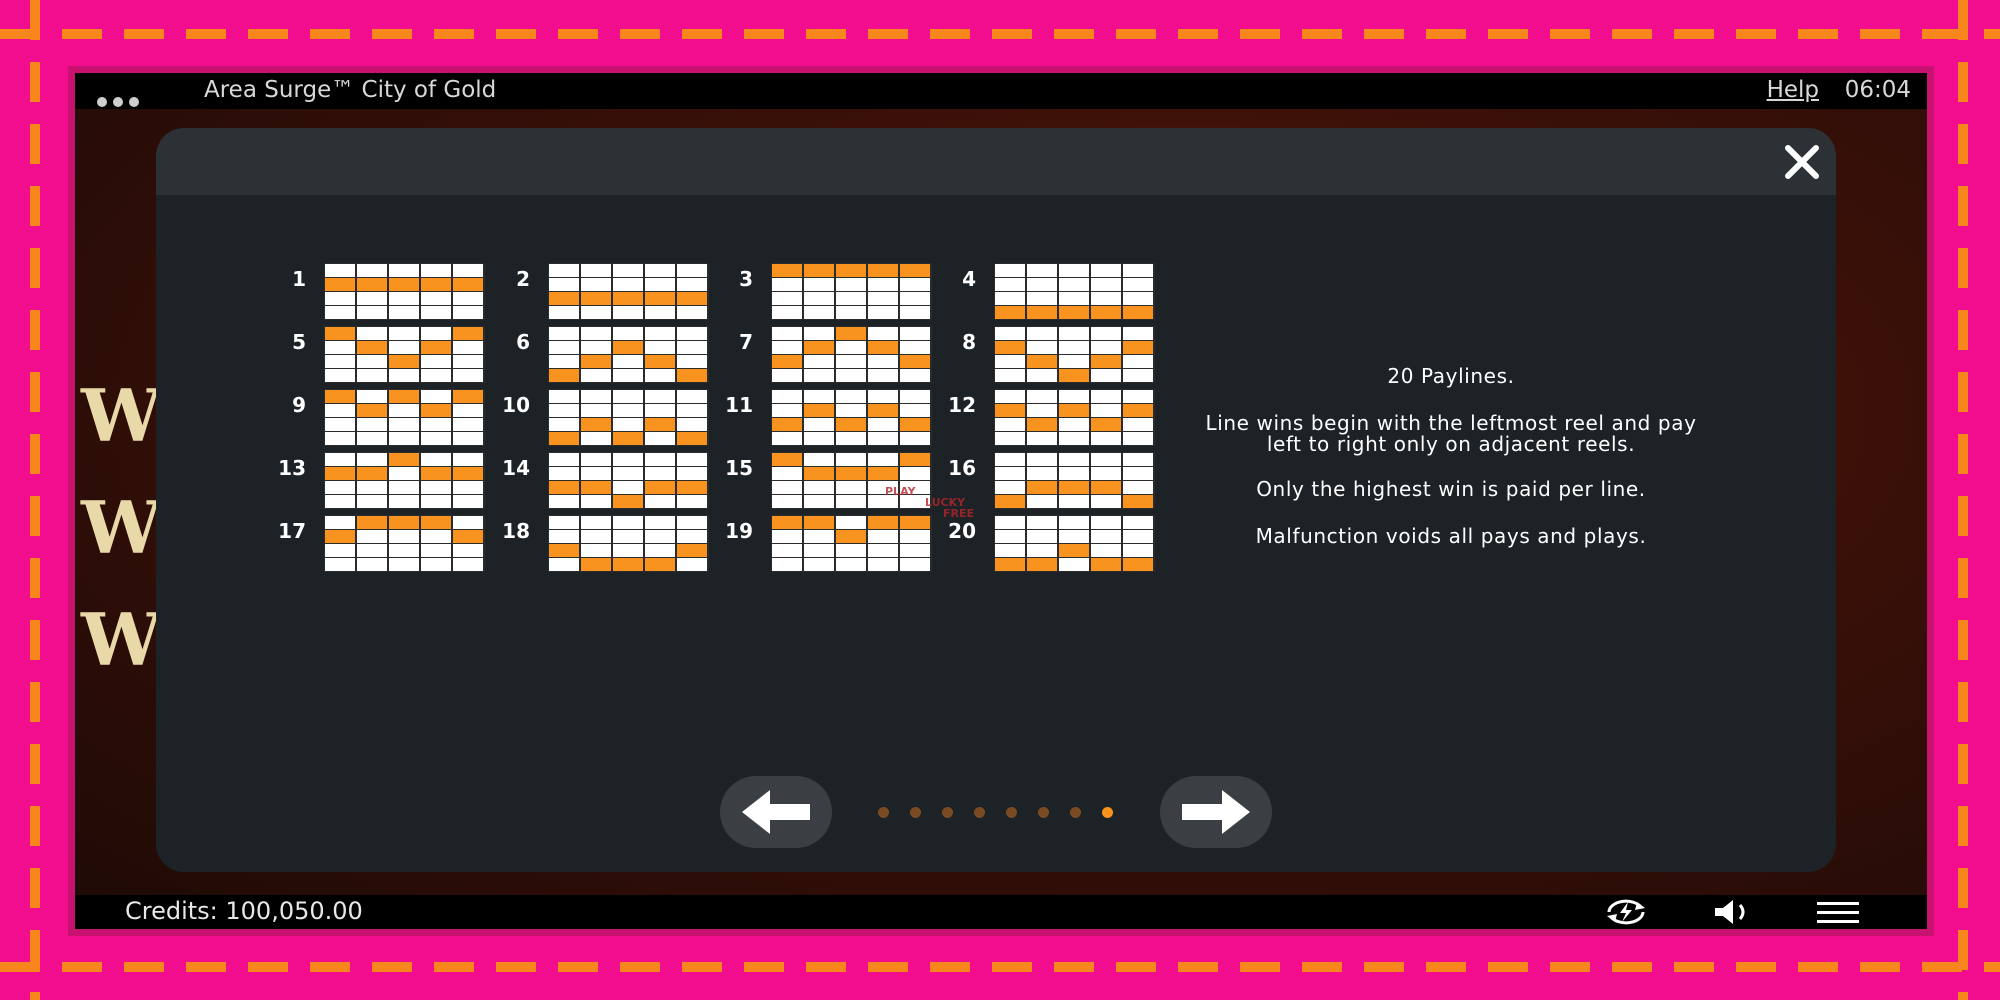 This screenshot has height=1000, width=2000. I want to click on help-link: Help, so click(1793, 90).